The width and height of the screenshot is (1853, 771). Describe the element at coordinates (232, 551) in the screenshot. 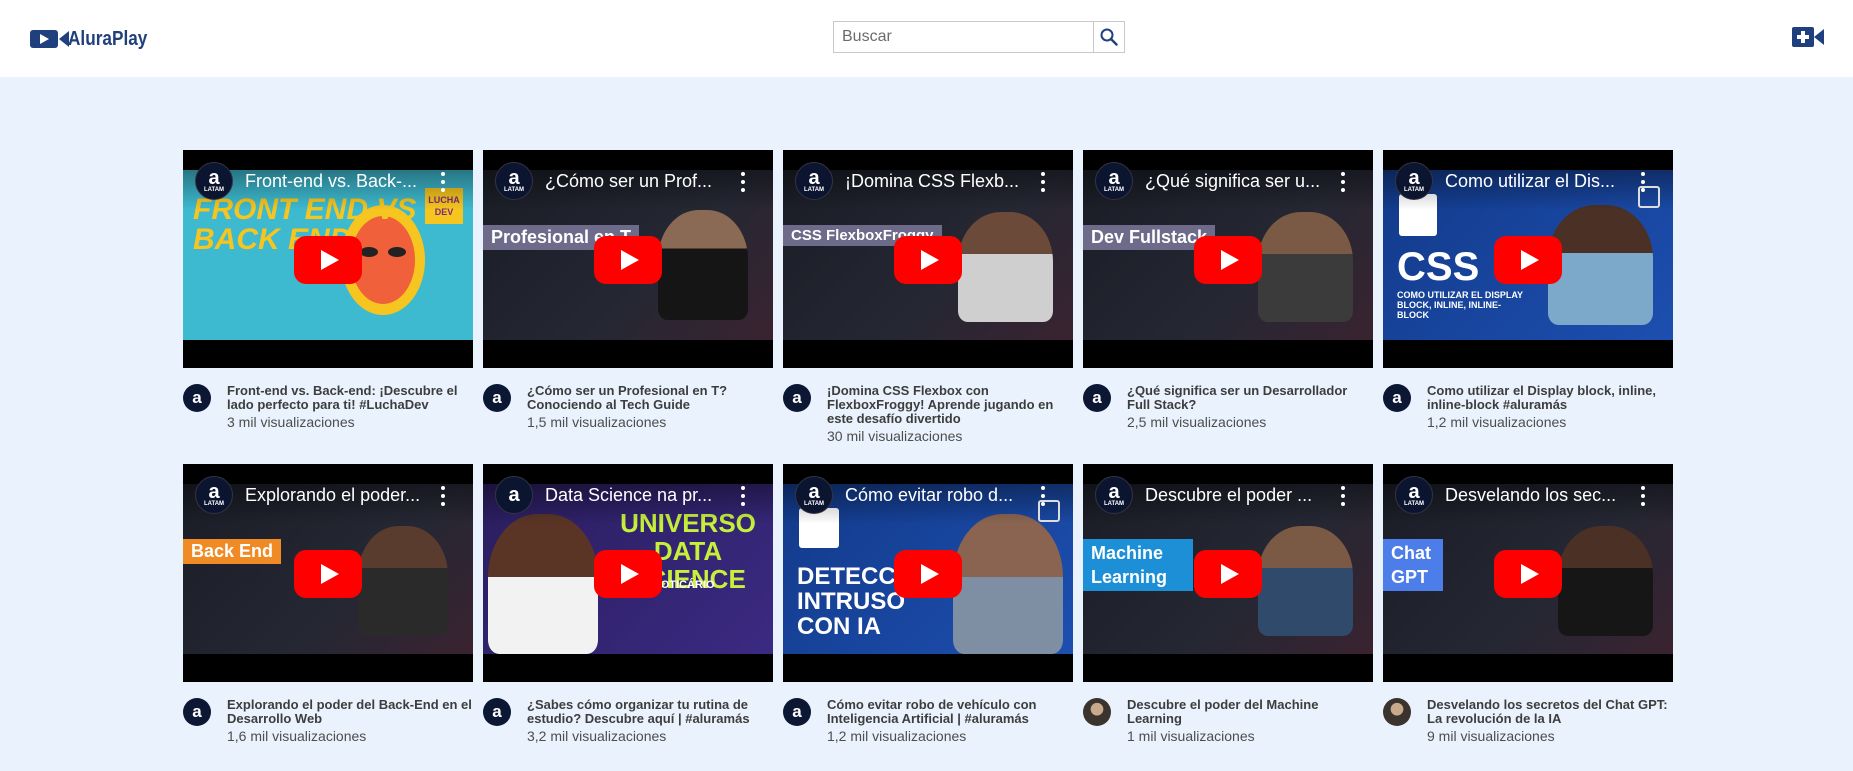

I see `thumb-overlay-text: Back End` at that location.